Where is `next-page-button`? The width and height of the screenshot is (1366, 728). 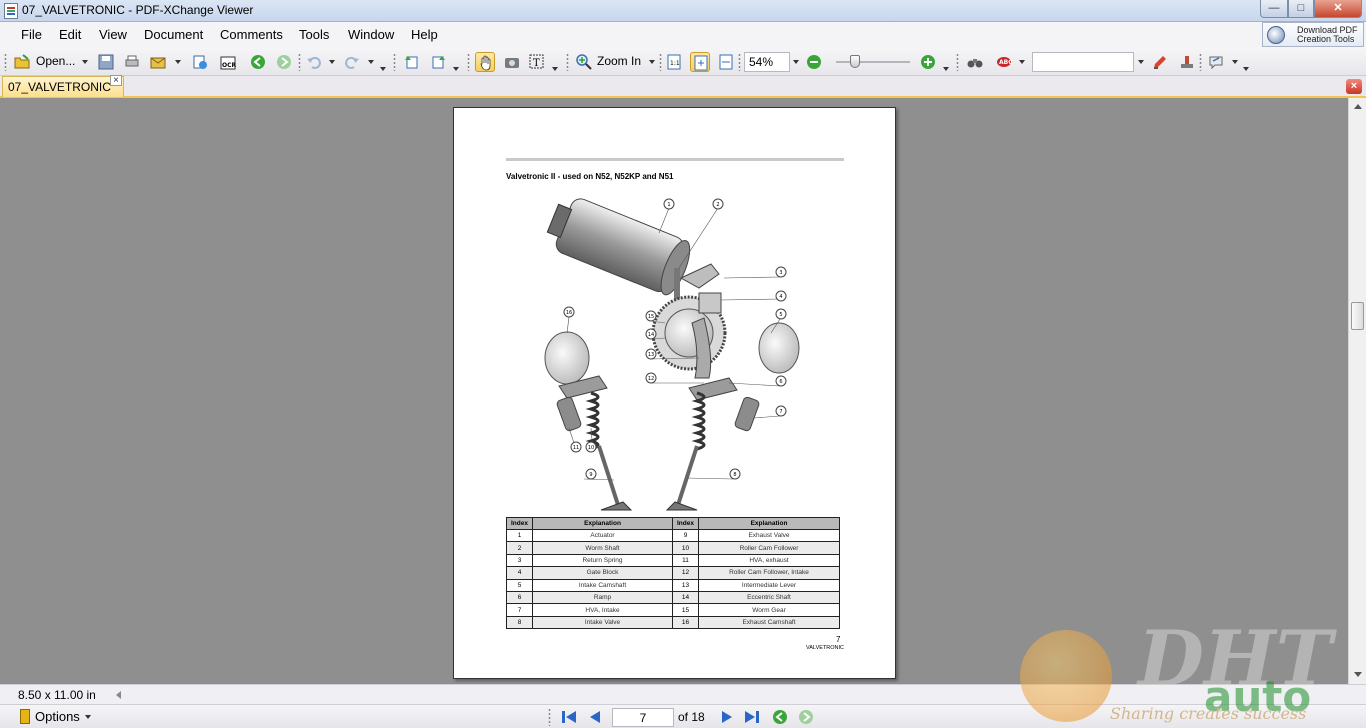
next-page-button is located at coordinates (727, 717).